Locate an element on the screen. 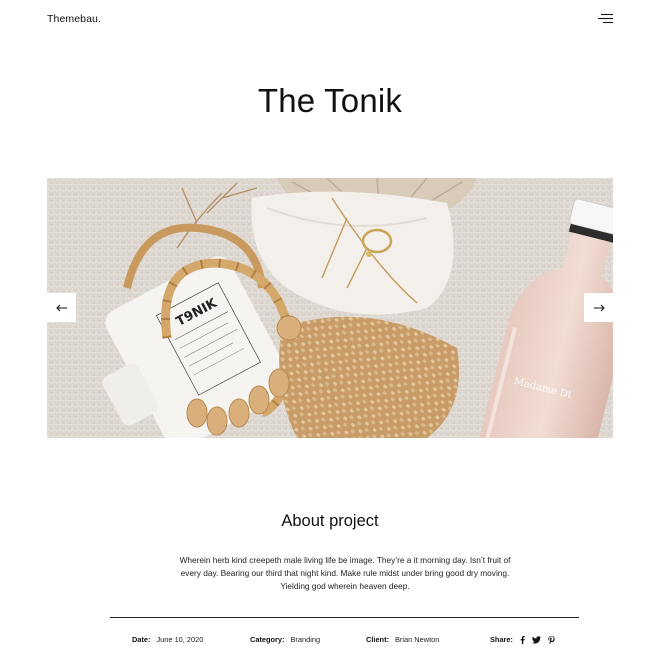 The image size is (660, 660). meta-category: Category: Branding is located at coordinates (285, 639).